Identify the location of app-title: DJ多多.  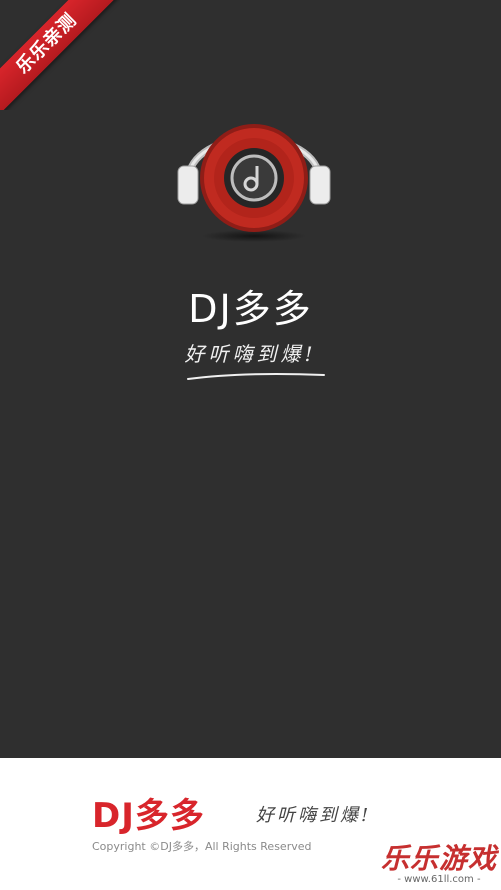
(250, 309).